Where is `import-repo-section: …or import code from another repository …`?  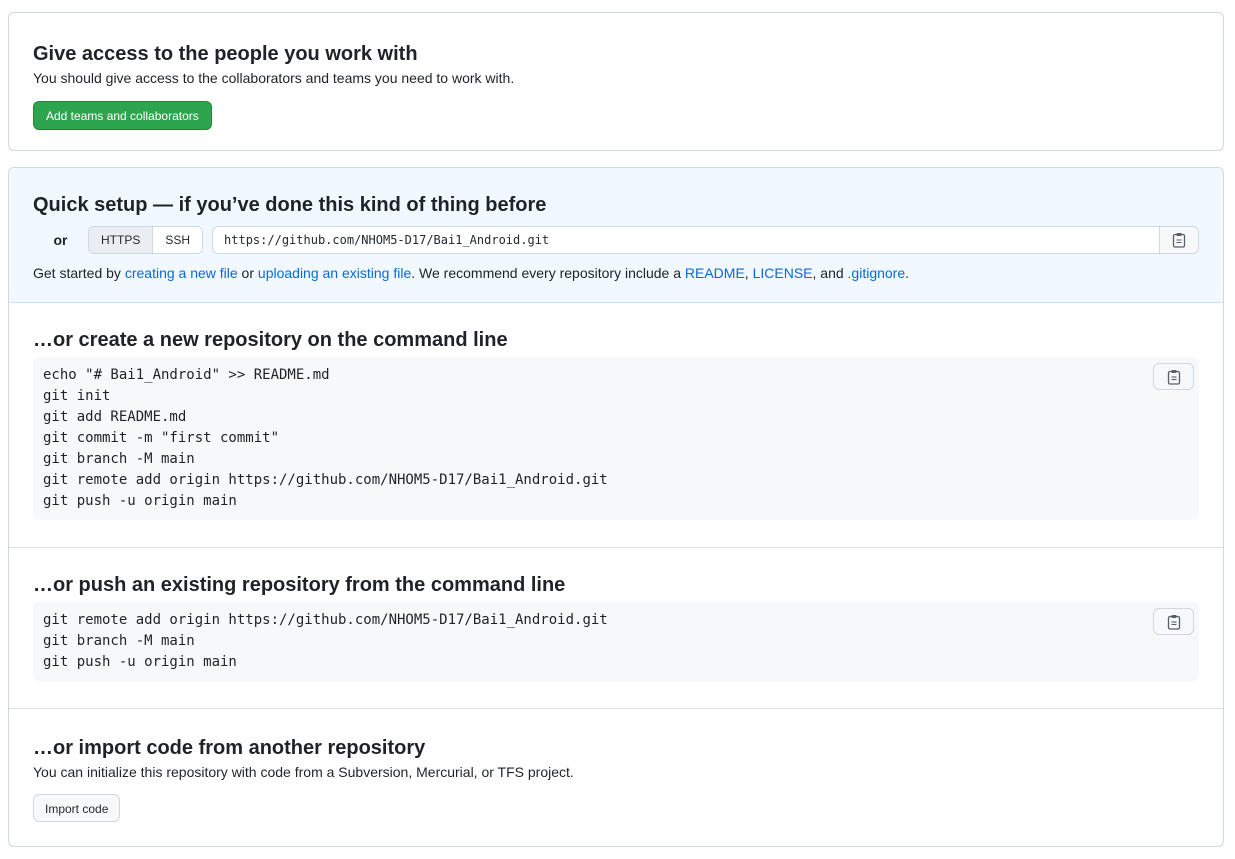
import-repo-section: …or import code from another repository … is located at coordinates (616, 765).